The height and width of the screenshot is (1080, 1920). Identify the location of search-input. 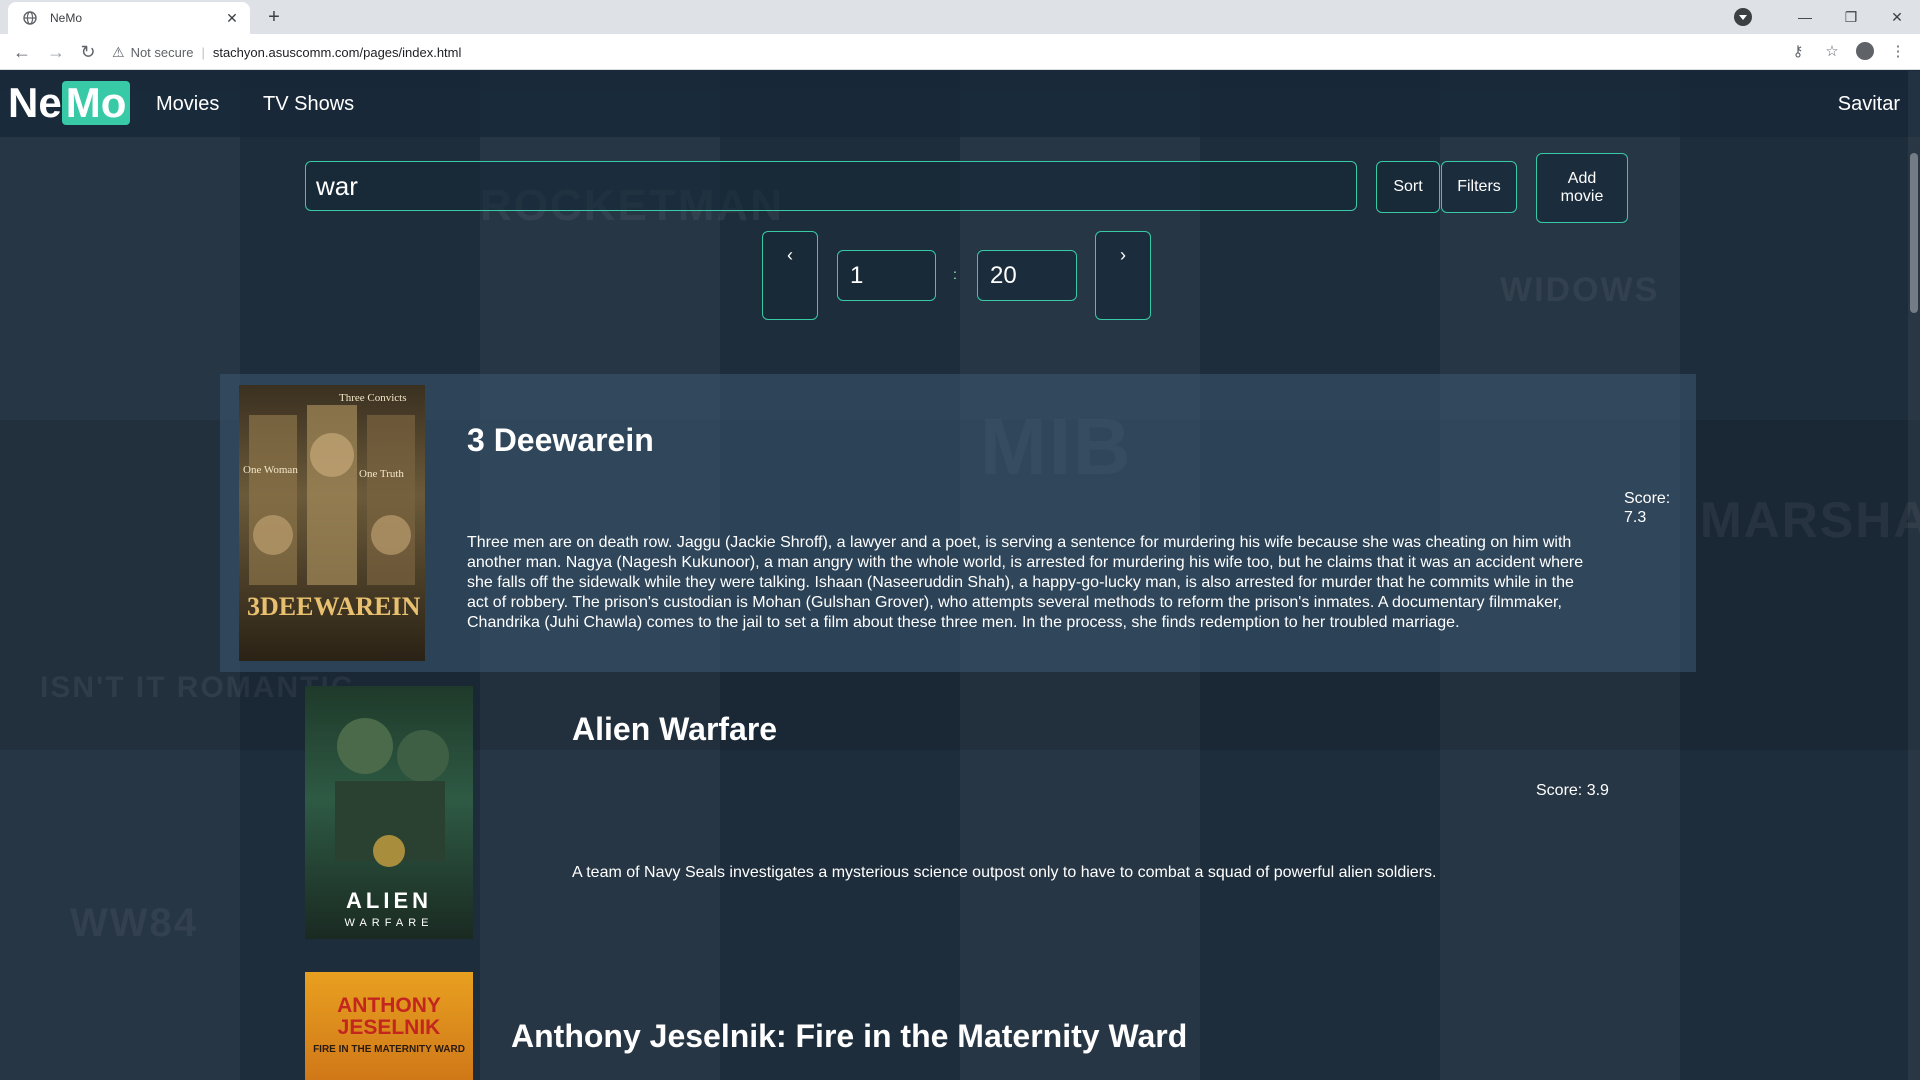
(831, 186).